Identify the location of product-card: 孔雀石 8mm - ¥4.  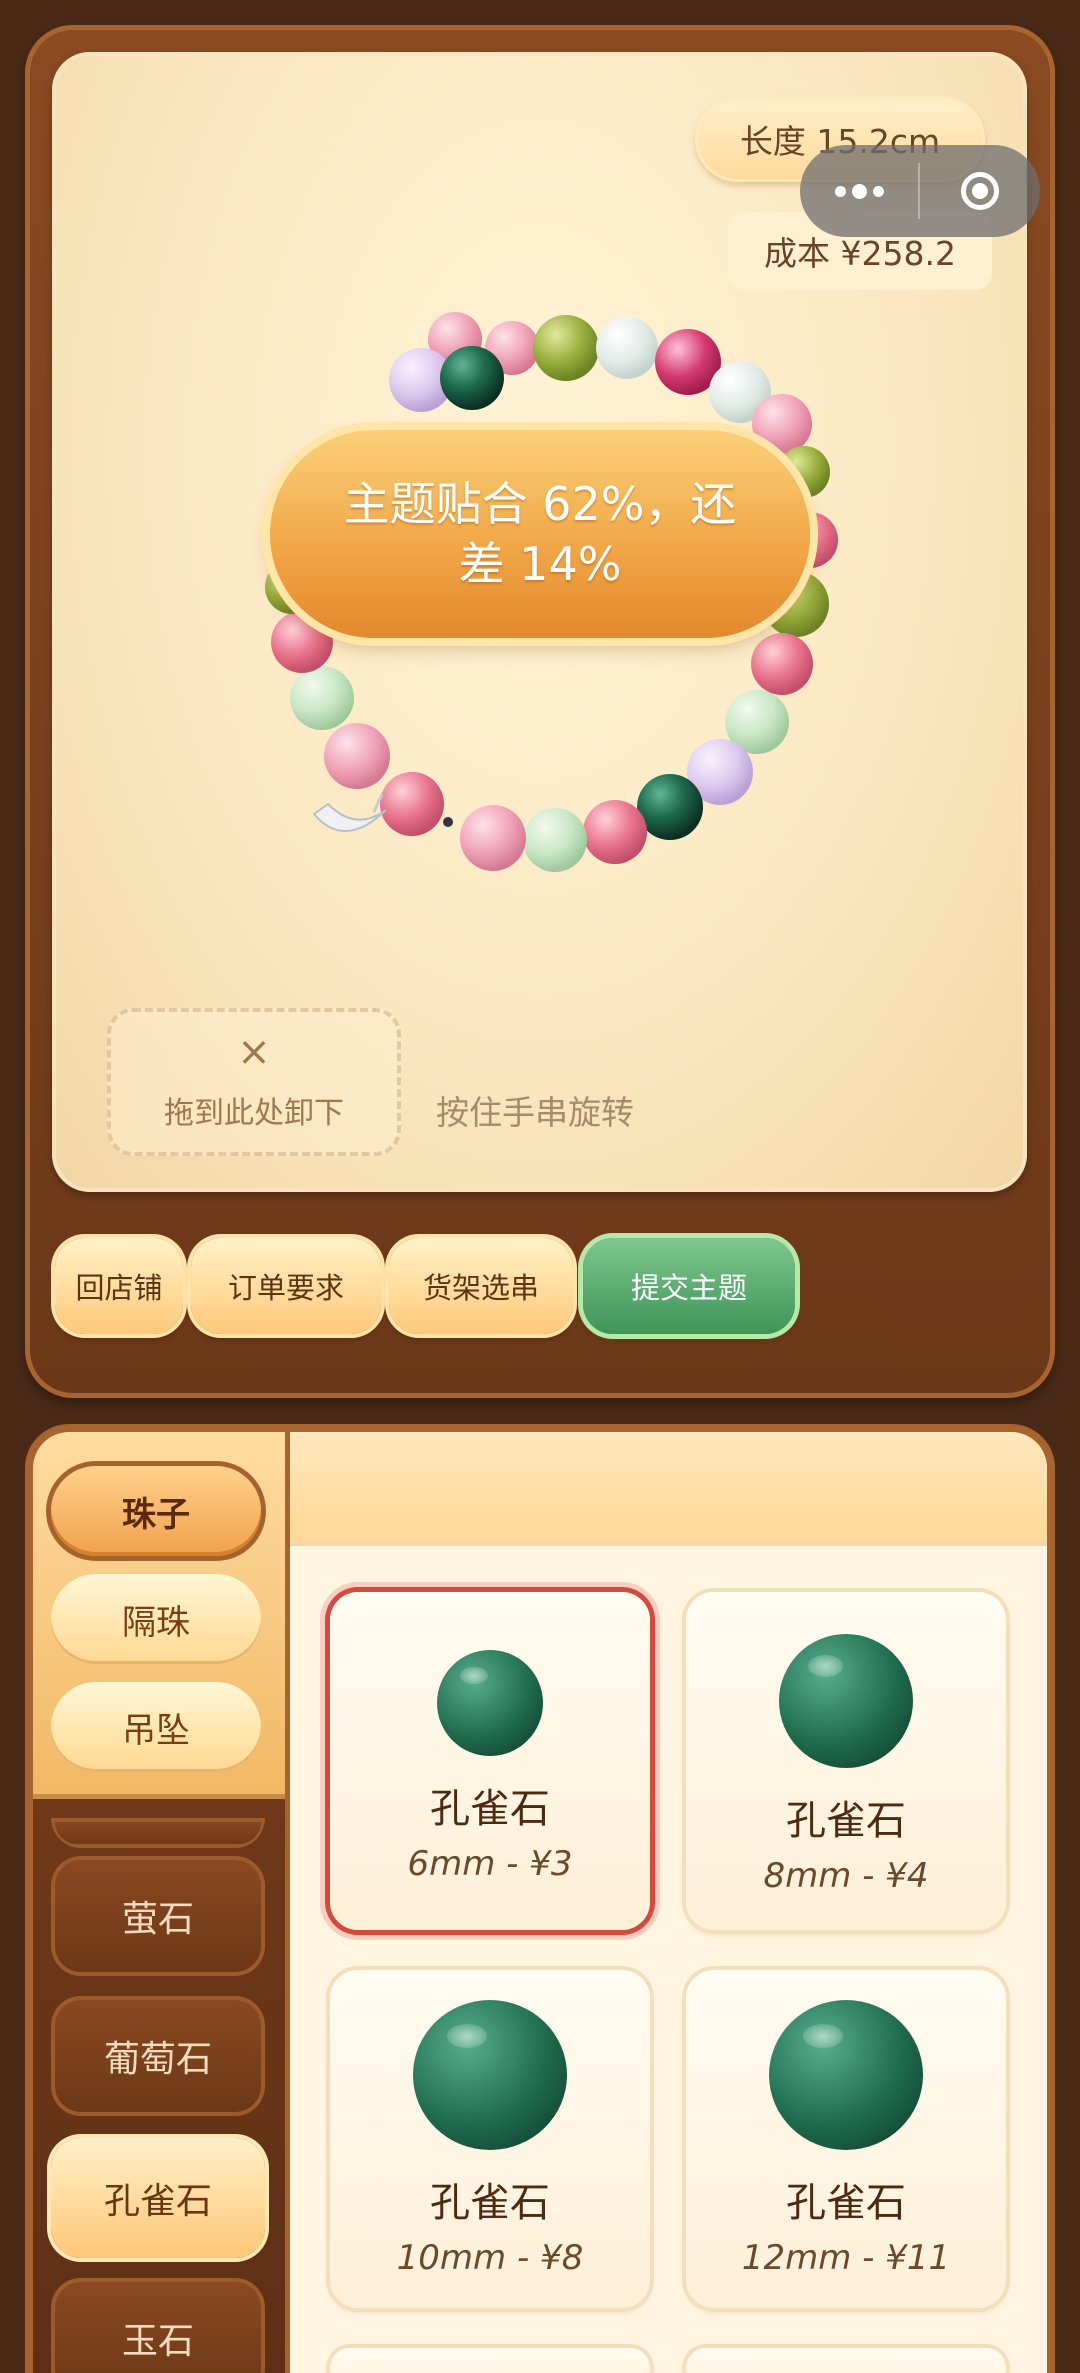
(846, 1761).